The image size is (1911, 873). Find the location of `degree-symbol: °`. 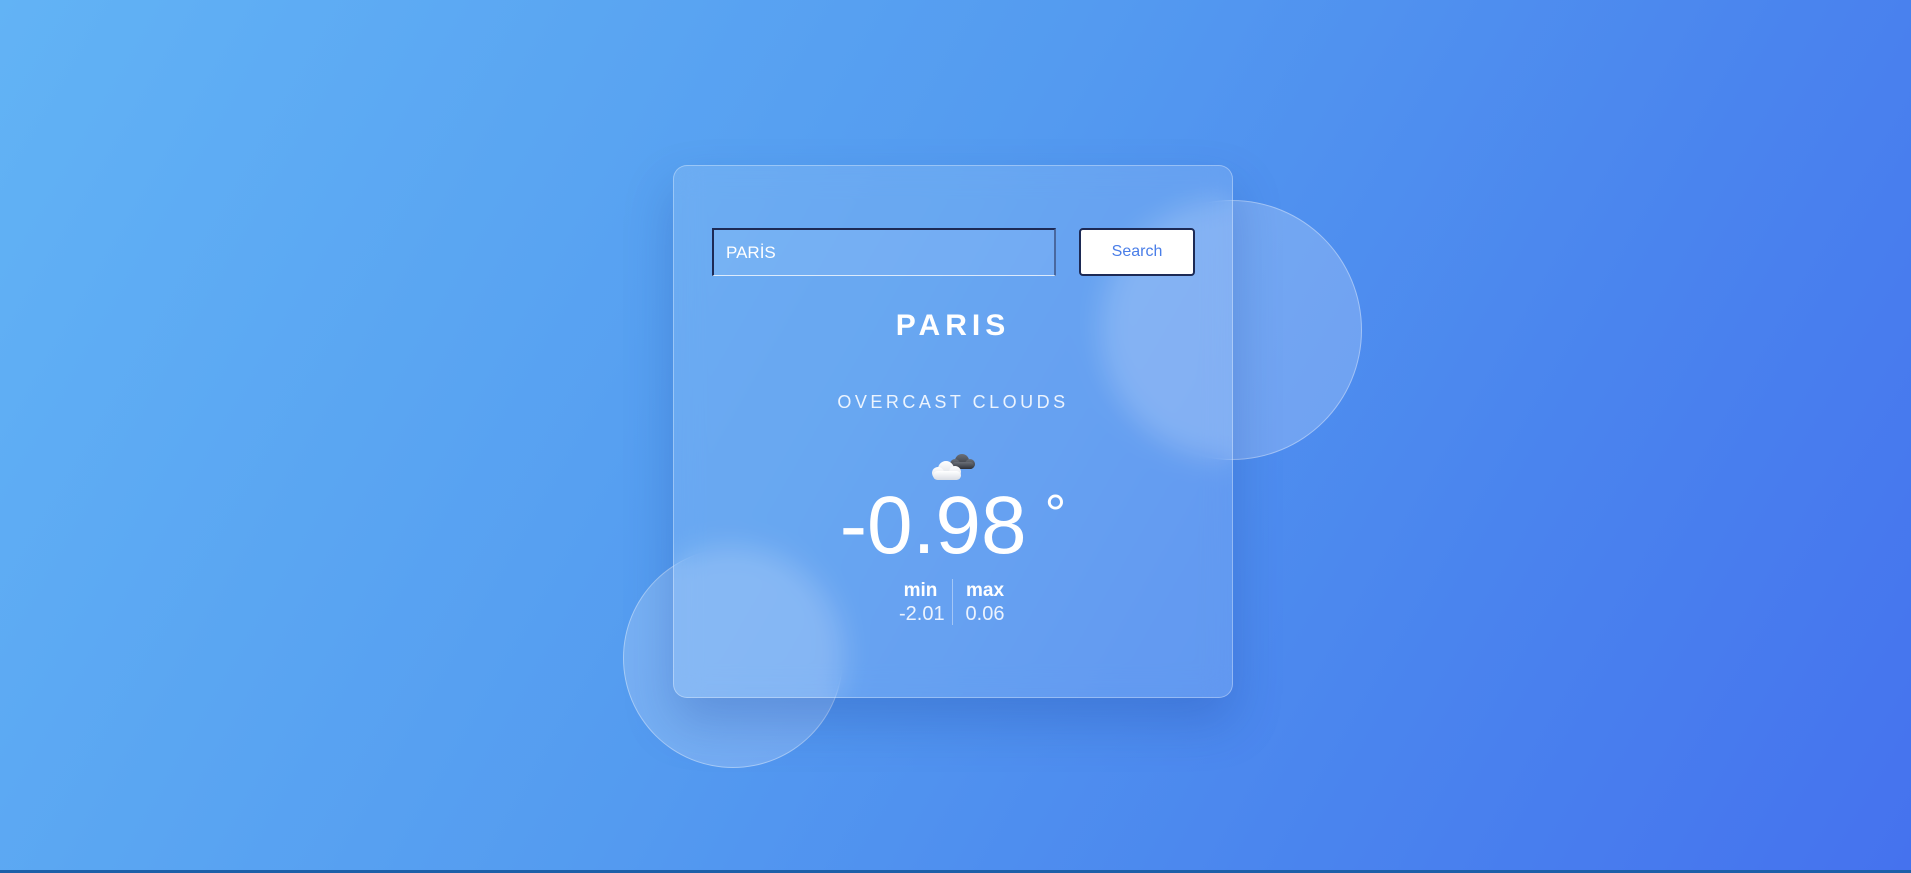

degree-symbol: ° is located at coordinates (1055, 514).